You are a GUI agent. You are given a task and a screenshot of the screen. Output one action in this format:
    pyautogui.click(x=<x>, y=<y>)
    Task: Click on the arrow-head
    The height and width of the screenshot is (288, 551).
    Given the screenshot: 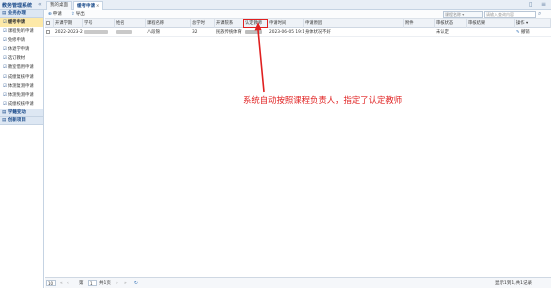 What is the action you would take?
    pyautogui.click(x=258, y=26)
    